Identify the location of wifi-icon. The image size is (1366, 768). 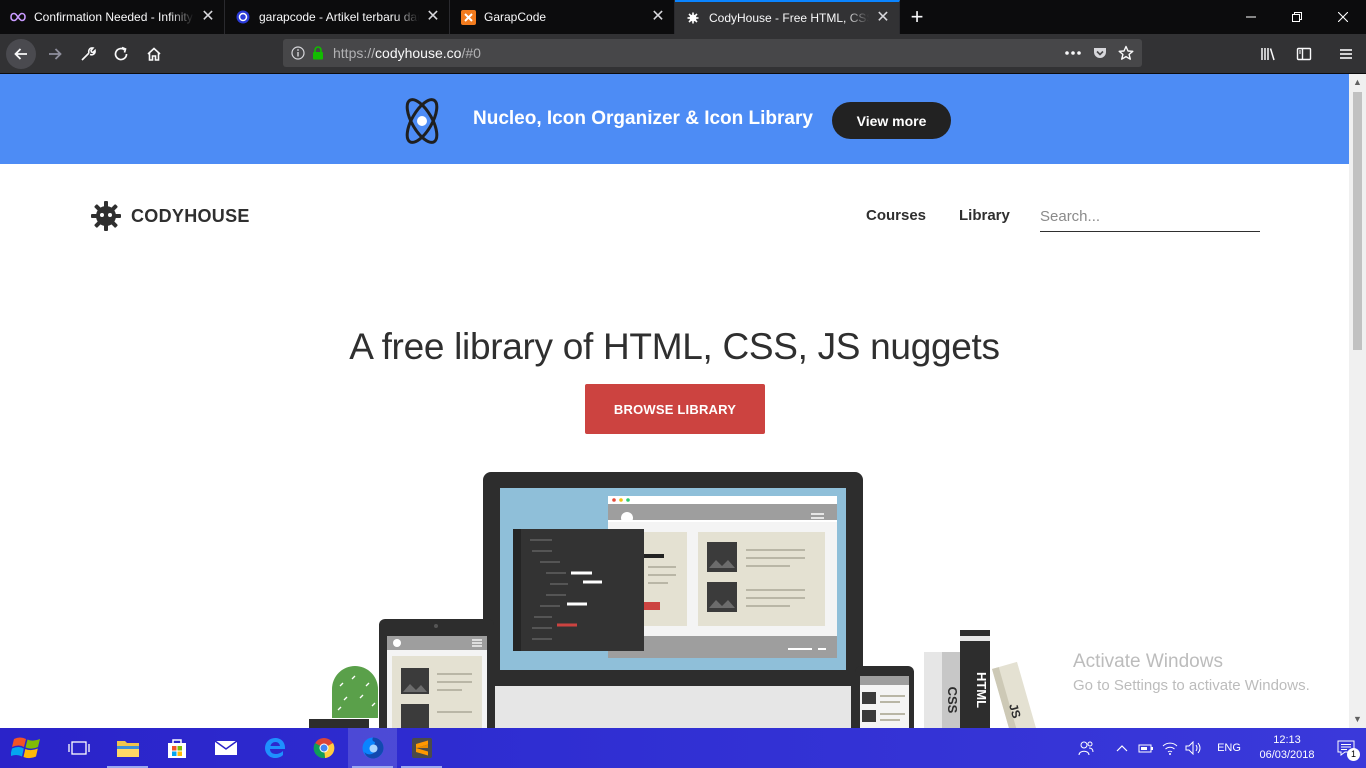
(1170, 748).